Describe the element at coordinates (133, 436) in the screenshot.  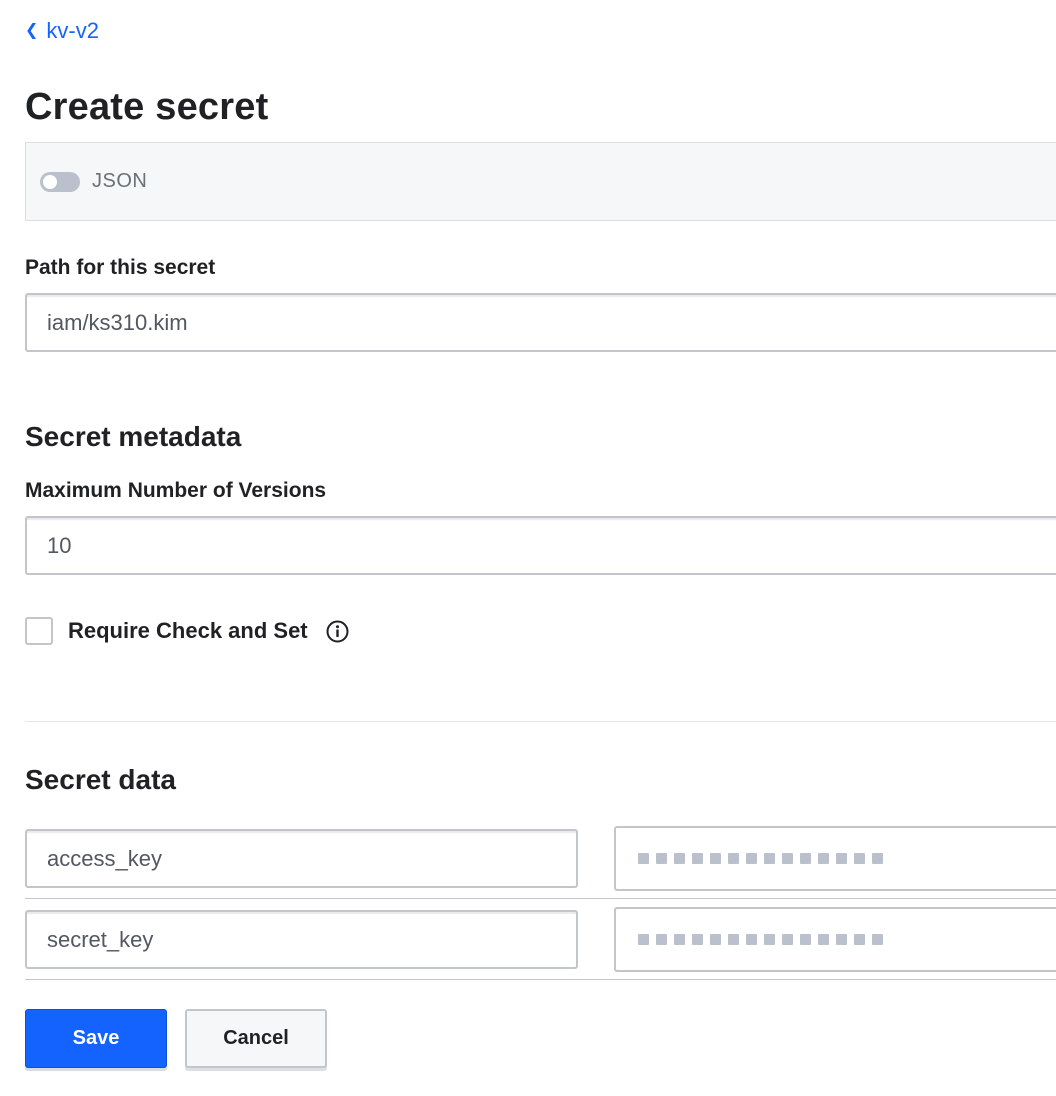
I see `secret-metadata-heading: Secret metadata` at that location.